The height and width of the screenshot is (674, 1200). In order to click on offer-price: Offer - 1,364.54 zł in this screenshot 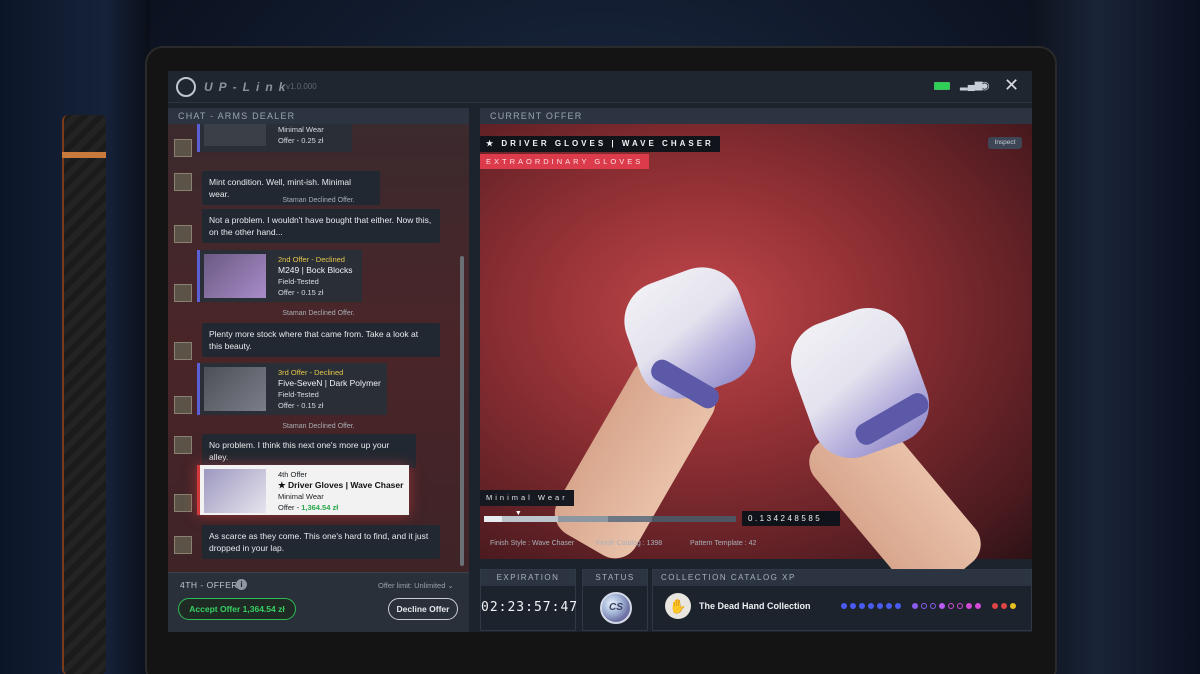, I will do `click(340, 507)`.